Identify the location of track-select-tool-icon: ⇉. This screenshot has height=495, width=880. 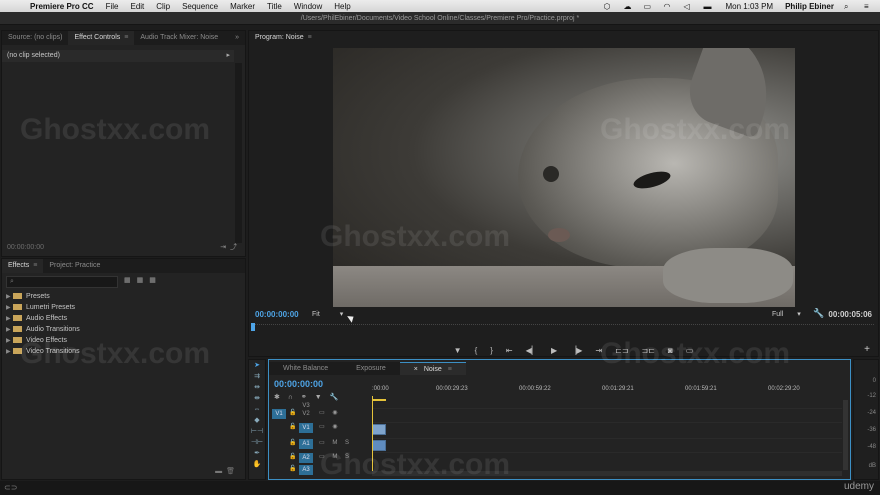
(257, 376).